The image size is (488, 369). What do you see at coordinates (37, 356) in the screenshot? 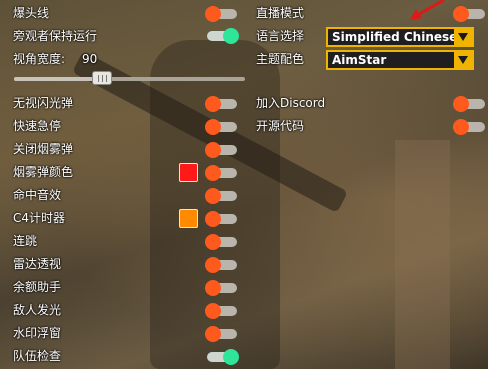
I see `option-label-team-check: 队伍检查` at bounding box center [37, 356].